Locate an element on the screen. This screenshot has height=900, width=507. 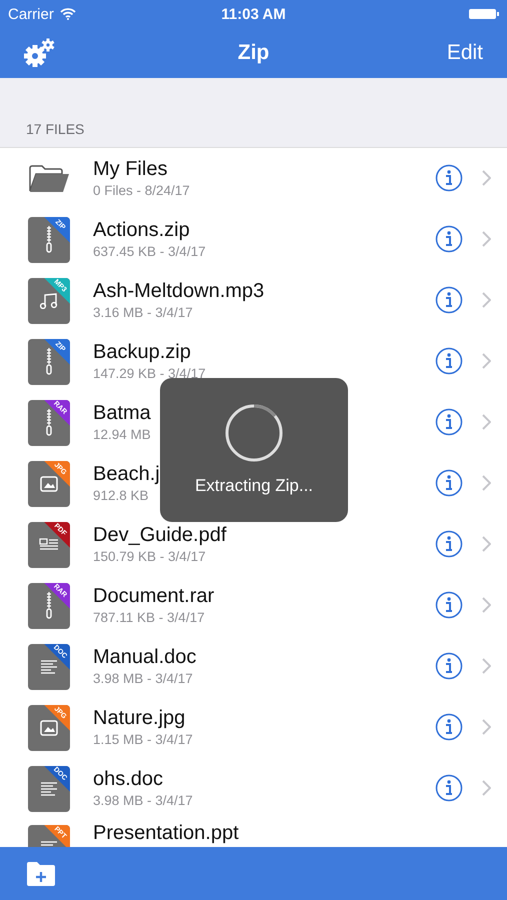
file-details: 12.94 MB is located at coordinates (122, 434).